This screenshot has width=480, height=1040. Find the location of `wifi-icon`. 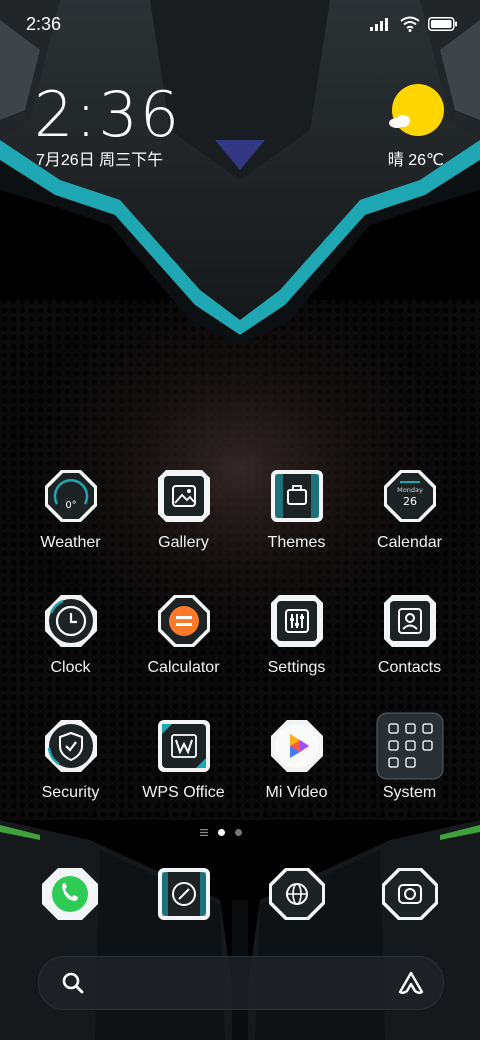

wifi-icon is located at coordinates (410, 24).